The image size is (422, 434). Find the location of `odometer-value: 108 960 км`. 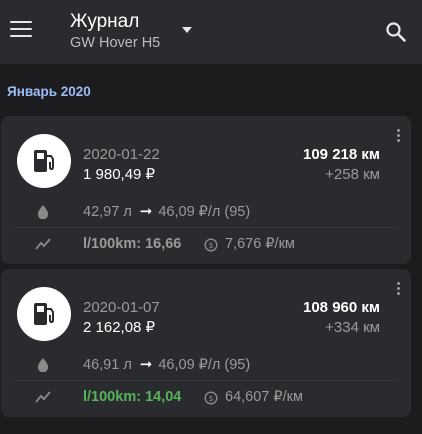

odometer-value: 108 960 км is located at coordinates (341, 307).